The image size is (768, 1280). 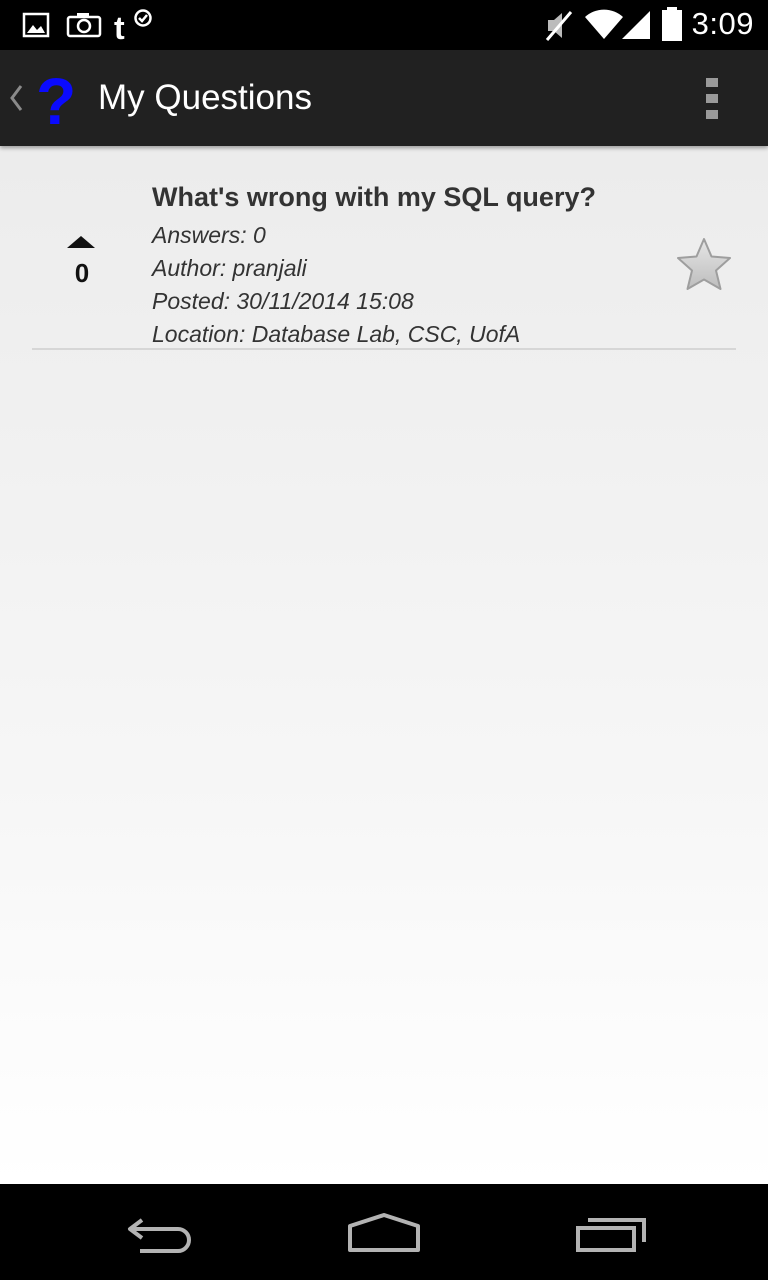 I want to click on battery-icon, so click(x=672, y=24).